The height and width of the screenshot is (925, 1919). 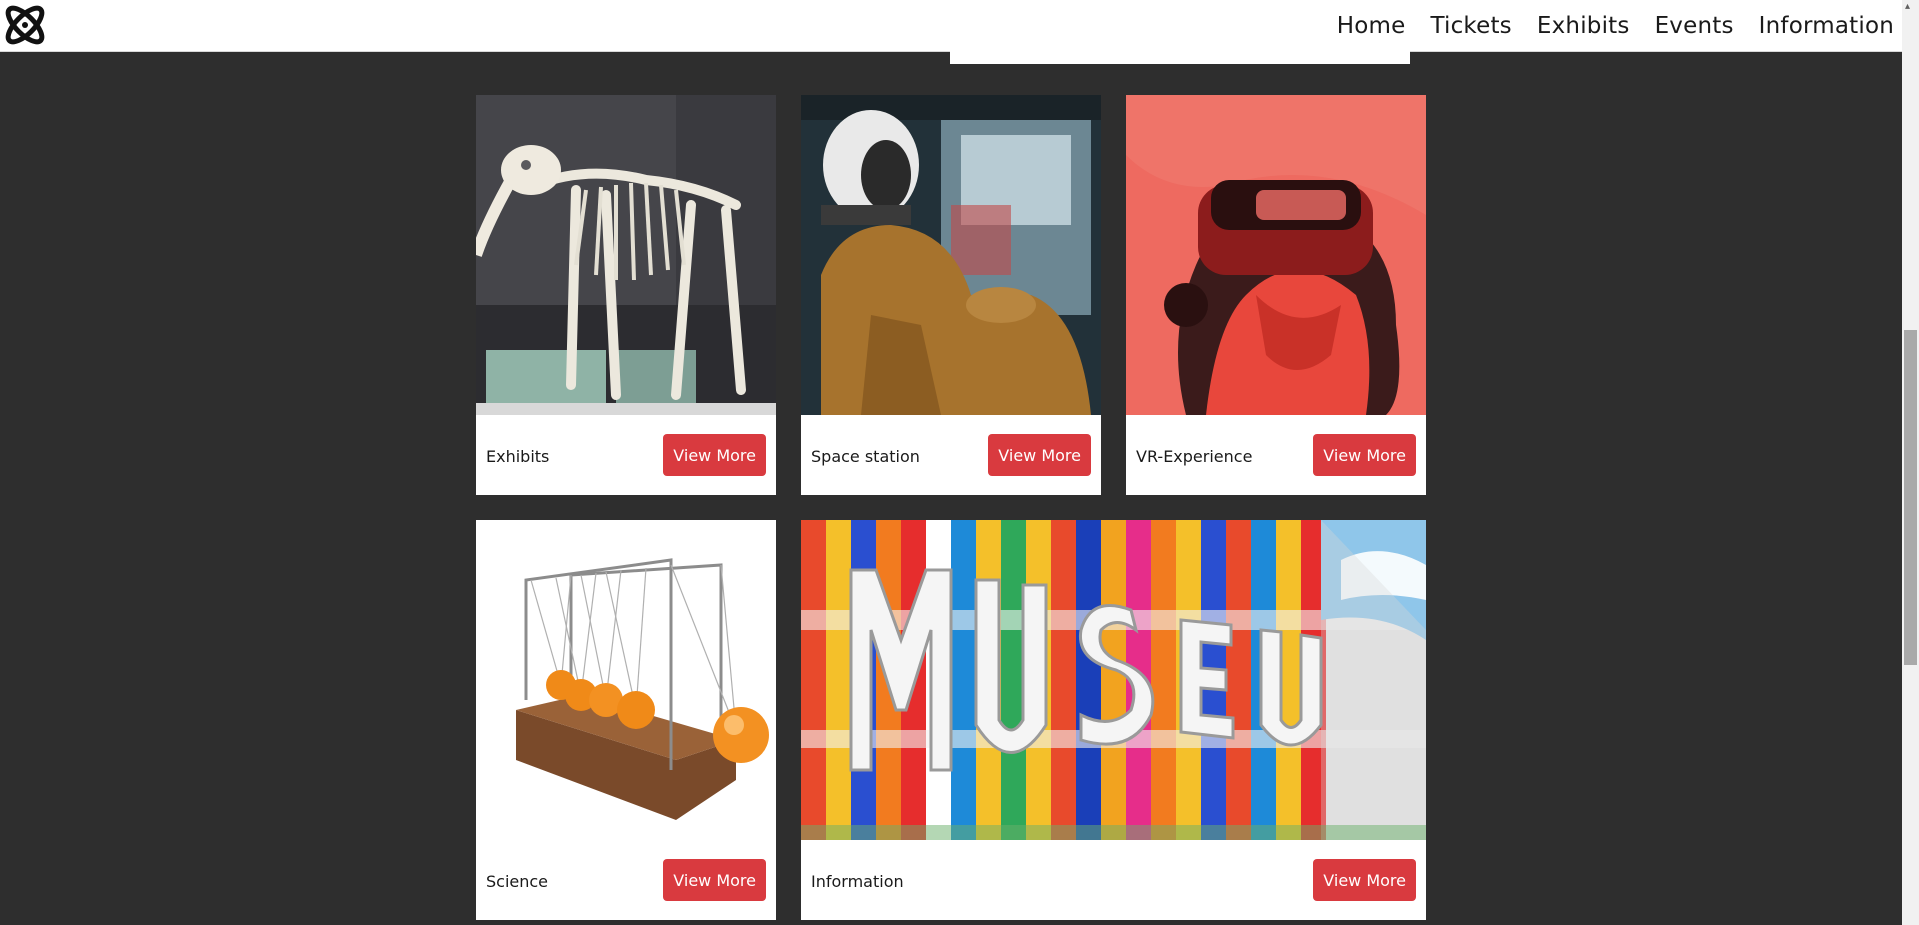 I want to click on card-label: VR-Experience, so click(x=1194, y=456).